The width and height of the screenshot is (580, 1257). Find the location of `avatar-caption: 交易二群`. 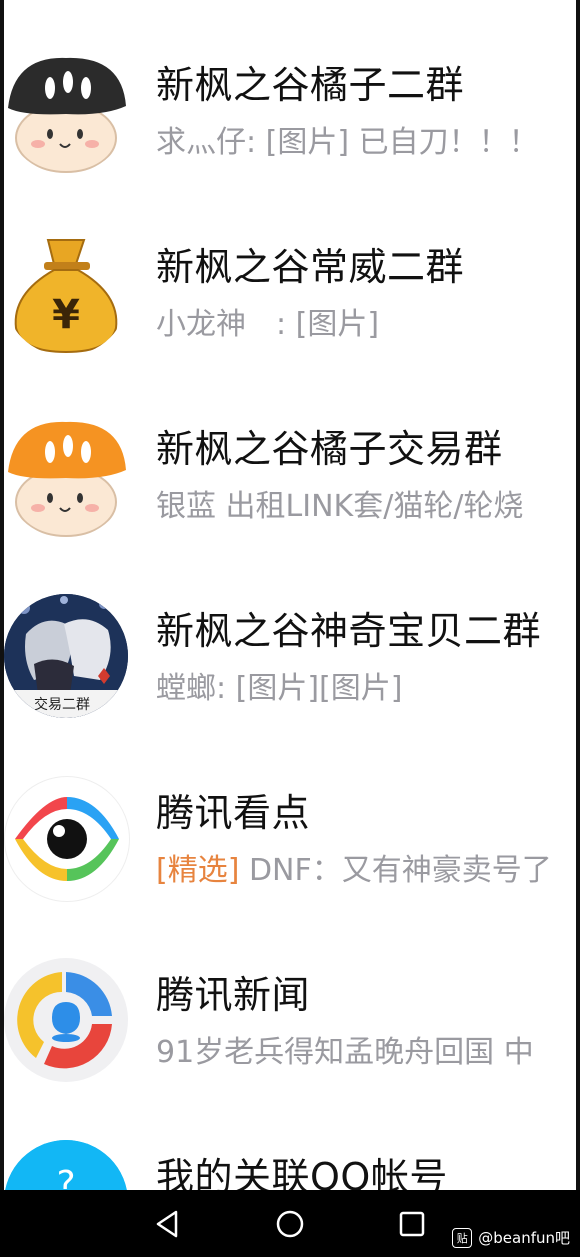

avatar-caption: 交易二群 is located at coordinates (62, 705).